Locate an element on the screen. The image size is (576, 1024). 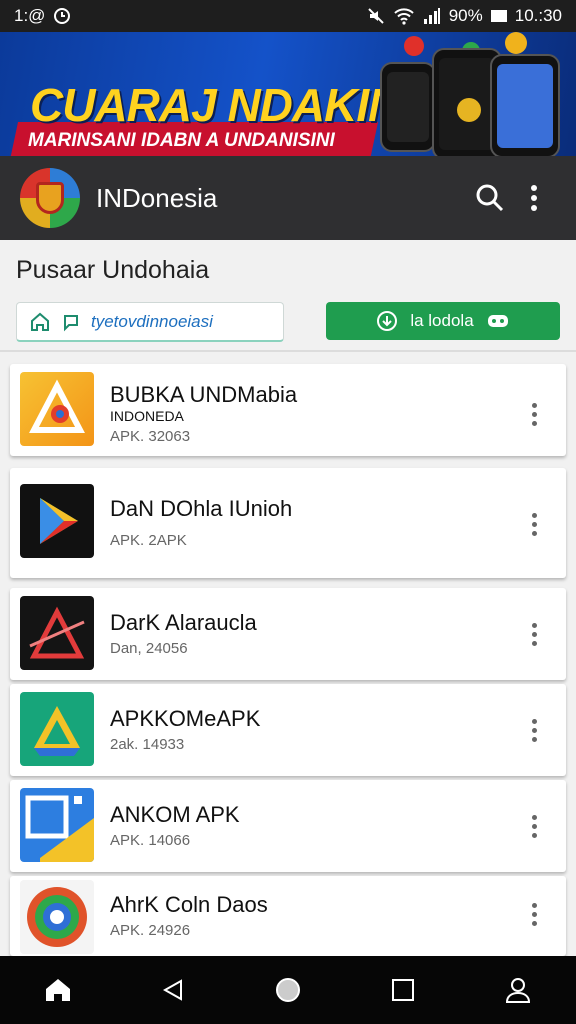
search-button is located at coordinates (490, 198).